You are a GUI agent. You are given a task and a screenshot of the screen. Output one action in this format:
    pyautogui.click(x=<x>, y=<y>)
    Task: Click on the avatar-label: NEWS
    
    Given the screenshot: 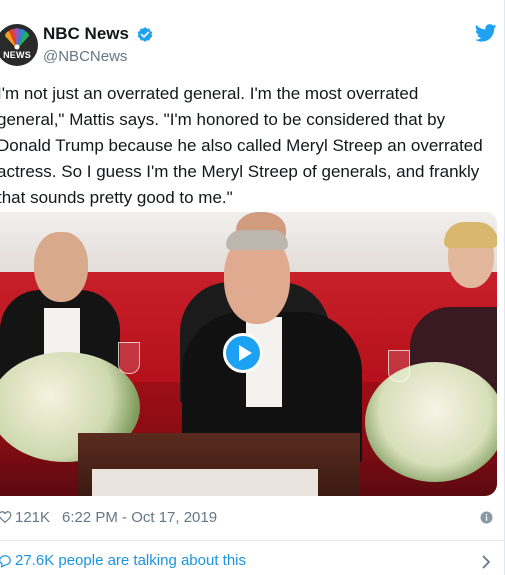 What is the action you would take?
    pyautogui.click(x=17, y=55)
    